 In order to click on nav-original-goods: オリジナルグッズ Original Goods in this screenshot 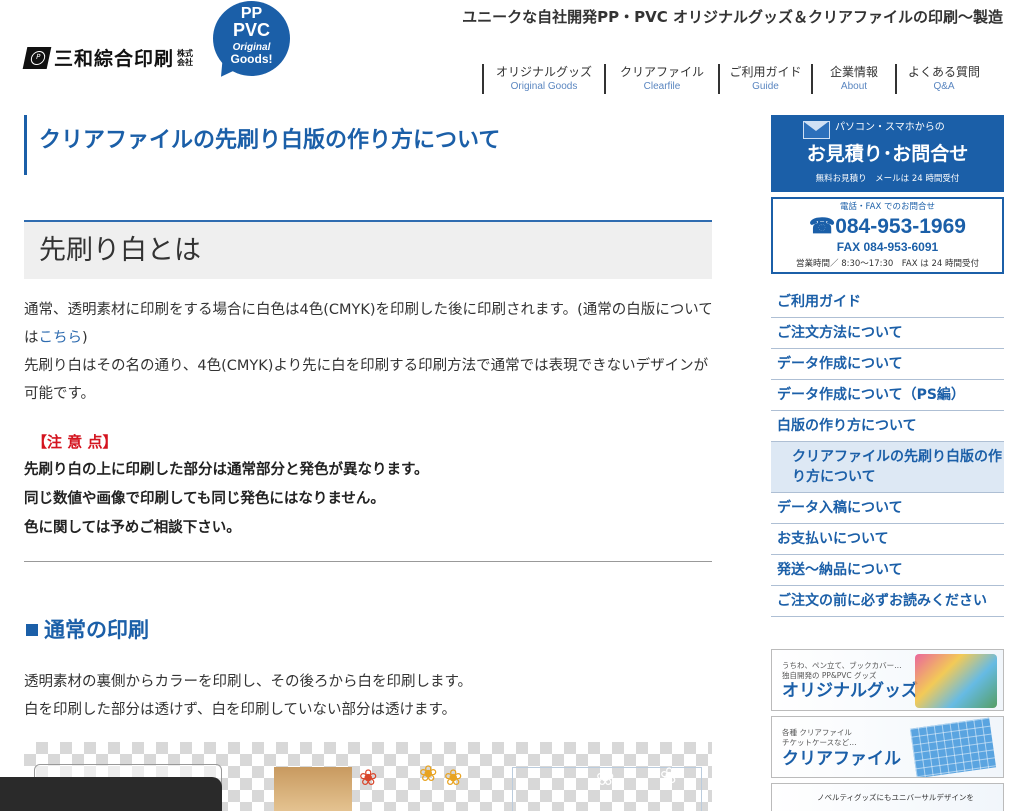, I will do `click(543, 79)`.